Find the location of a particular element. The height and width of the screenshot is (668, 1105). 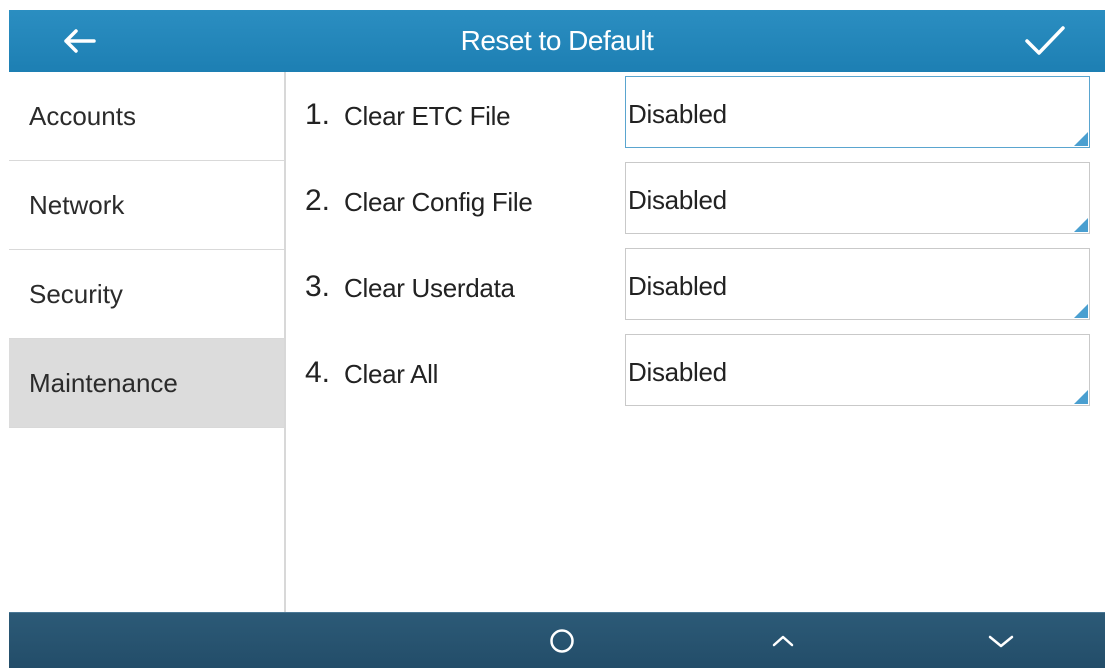

circle-icon is located at coordinates (562, 641).